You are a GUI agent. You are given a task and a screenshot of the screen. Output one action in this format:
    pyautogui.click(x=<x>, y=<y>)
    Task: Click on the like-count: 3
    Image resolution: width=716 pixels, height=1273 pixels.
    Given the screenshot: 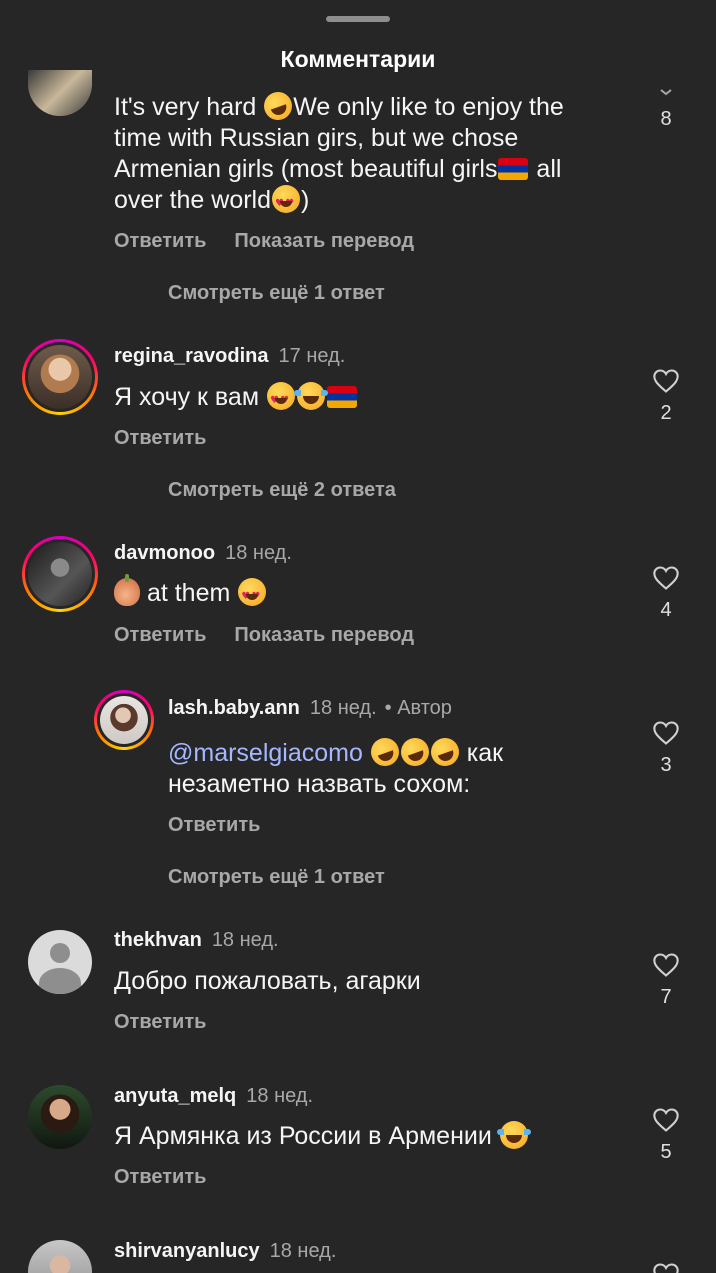 What is the action you would take?
    pyautogui.click(x=666, y=765)
    